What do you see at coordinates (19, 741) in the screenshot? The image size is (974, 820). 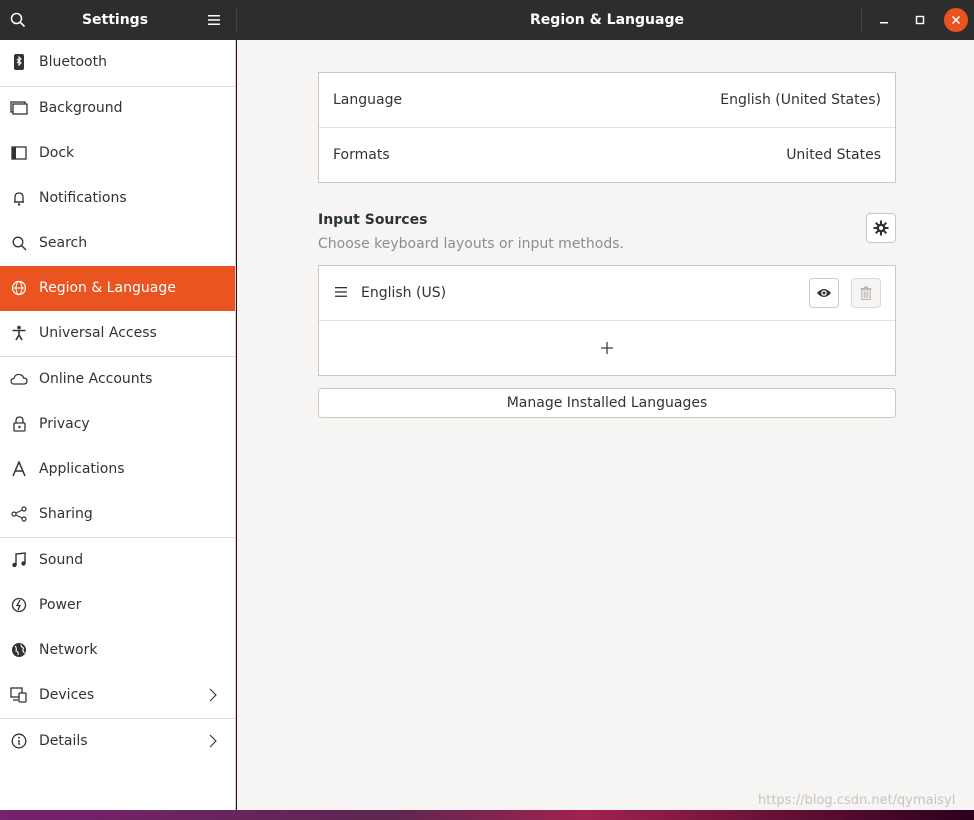 I see `info-icon` at bounding box center [19, 741].